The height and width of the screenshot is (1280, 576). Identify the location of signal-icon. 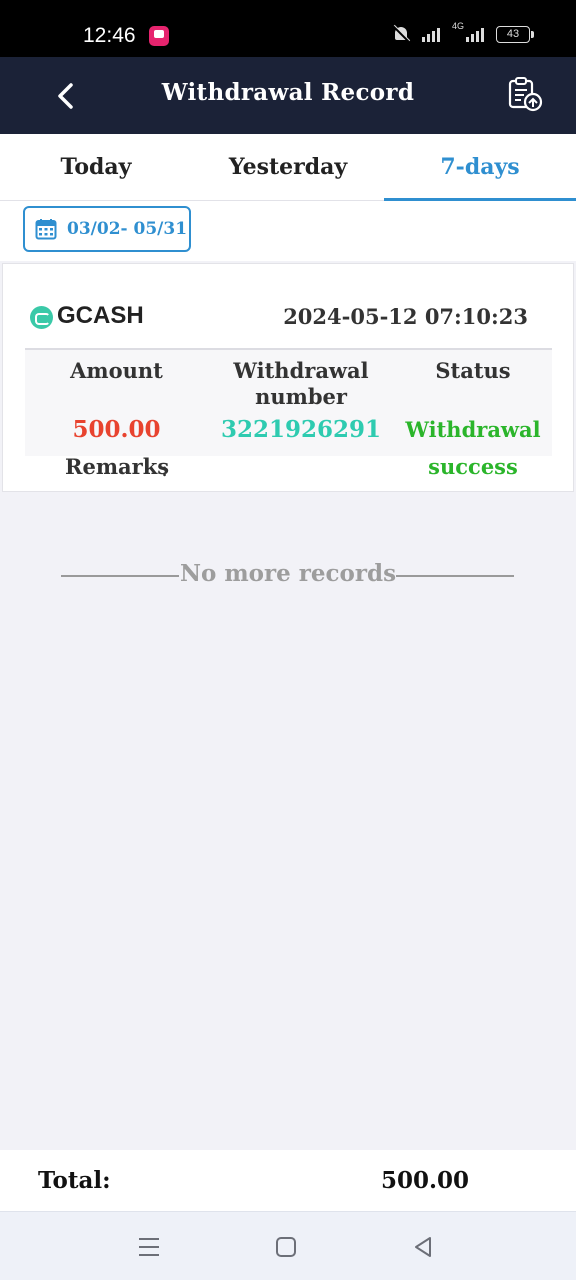
(430, 34).